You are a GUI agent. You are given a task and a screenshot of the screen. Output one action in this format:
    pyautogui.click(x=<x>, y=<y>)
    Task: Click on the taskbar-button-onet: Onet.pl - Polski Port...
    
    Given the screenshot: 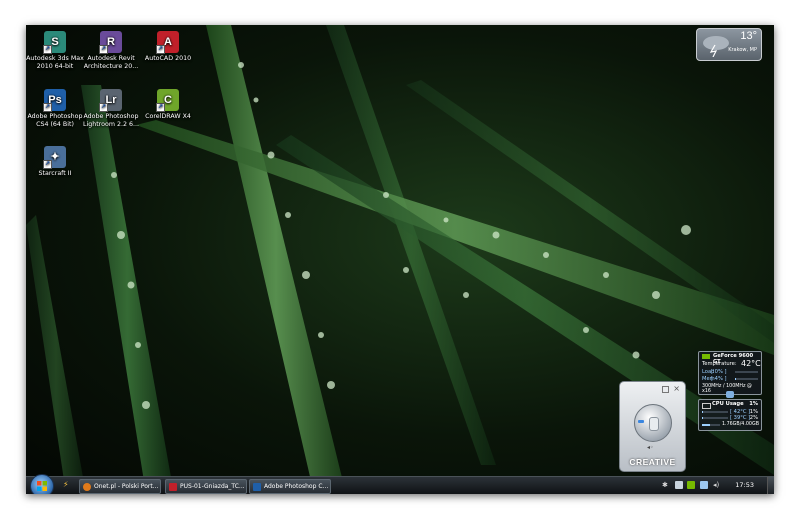 What is the action you would take?
    pyautogui.click(x=120, y=486)
    